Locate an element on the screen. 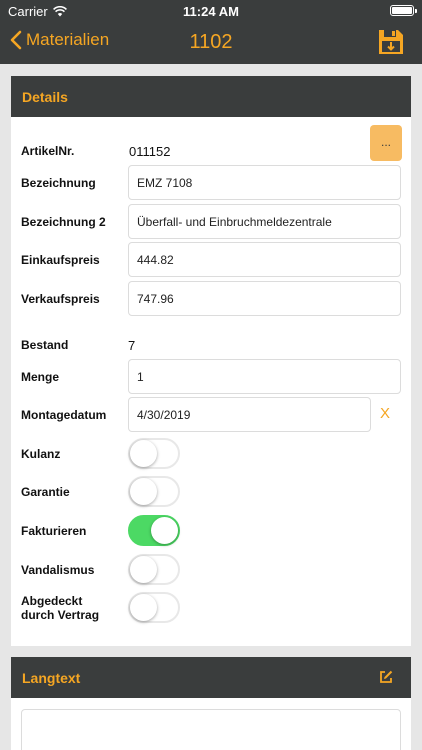 This screenshot has height=750, width=422. row-menge: Menge 1 is located at coordinates (211, 377).